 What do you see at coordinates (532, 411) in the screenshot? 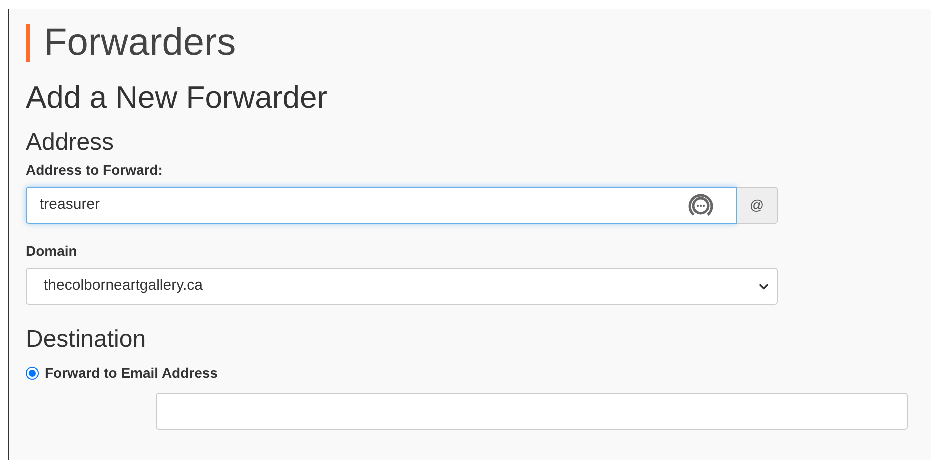
I see `email-input` at bounding box center [532, 411].